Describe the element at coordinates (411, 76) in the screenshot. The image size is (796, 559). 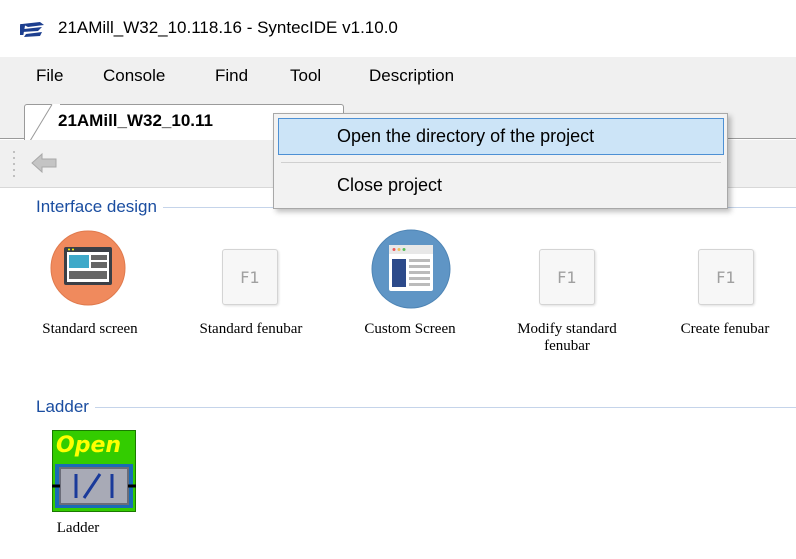
I see `menu-description: Description` at that location.